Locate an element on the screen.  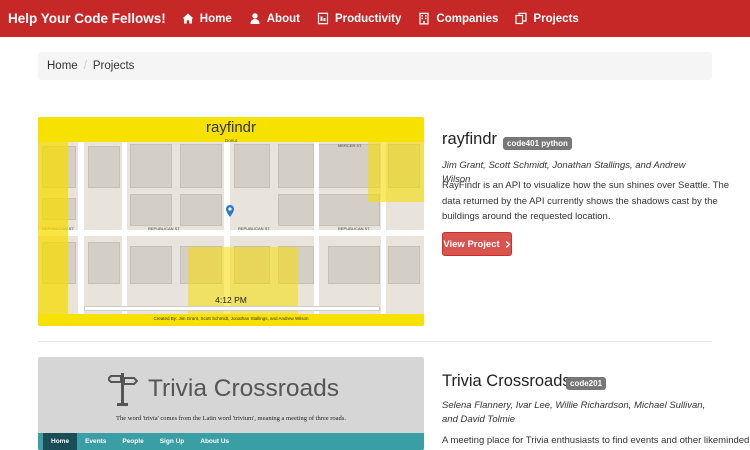
project-divider is located at coordinates (375, 341).